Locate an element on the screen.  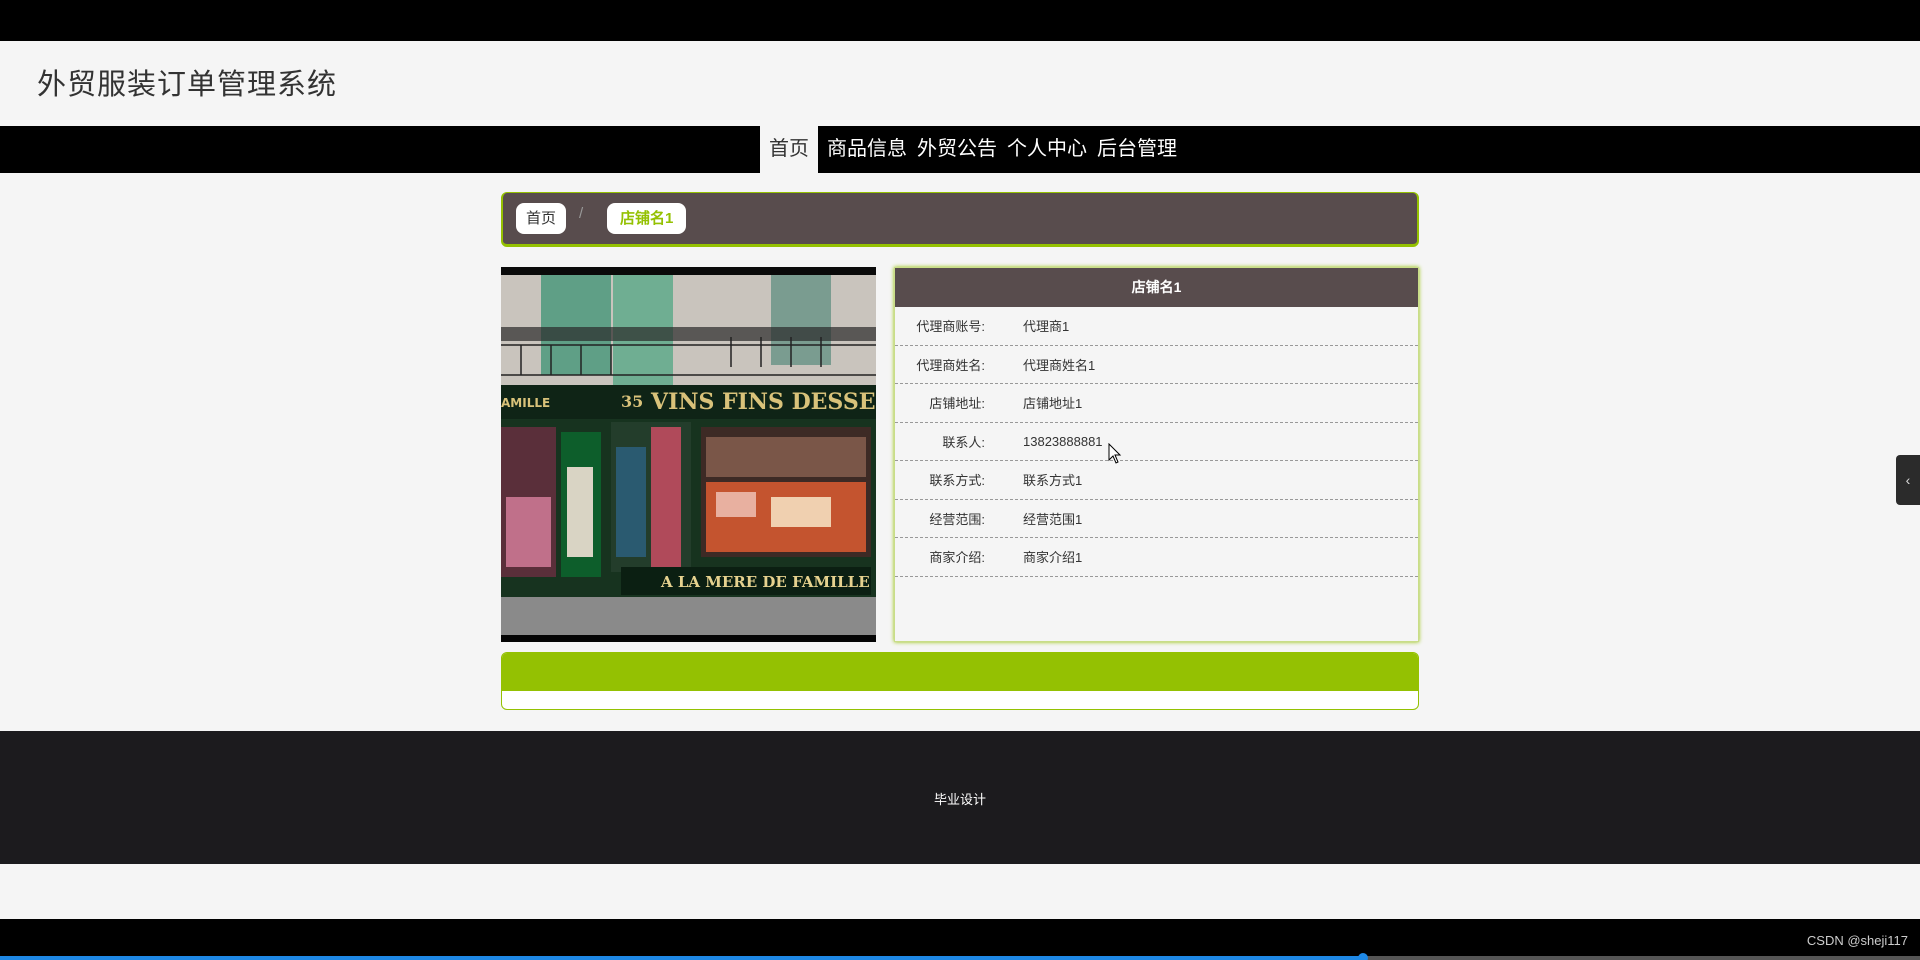
nav-item-home: 首页 is located at coordinates (789, 149).